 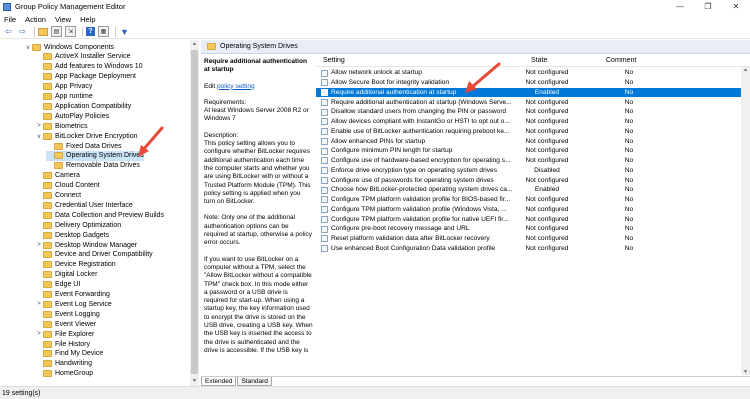 What do you see at coordinates (86, 245) in the screenshot?
I see `tree-item: > Desktop Window Manager` at bounding box center [86, 245].